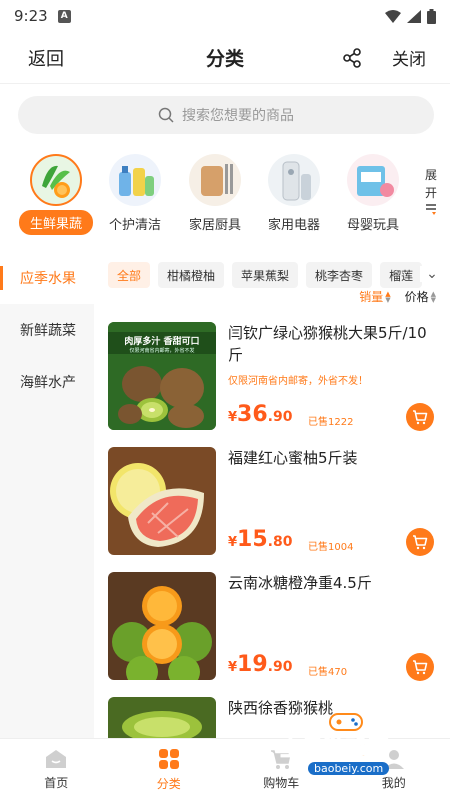  What do you see at coordinates (346, 722) in the screenshot?
I see `gamepad-logo-icon` at bounding box center [346, 722].